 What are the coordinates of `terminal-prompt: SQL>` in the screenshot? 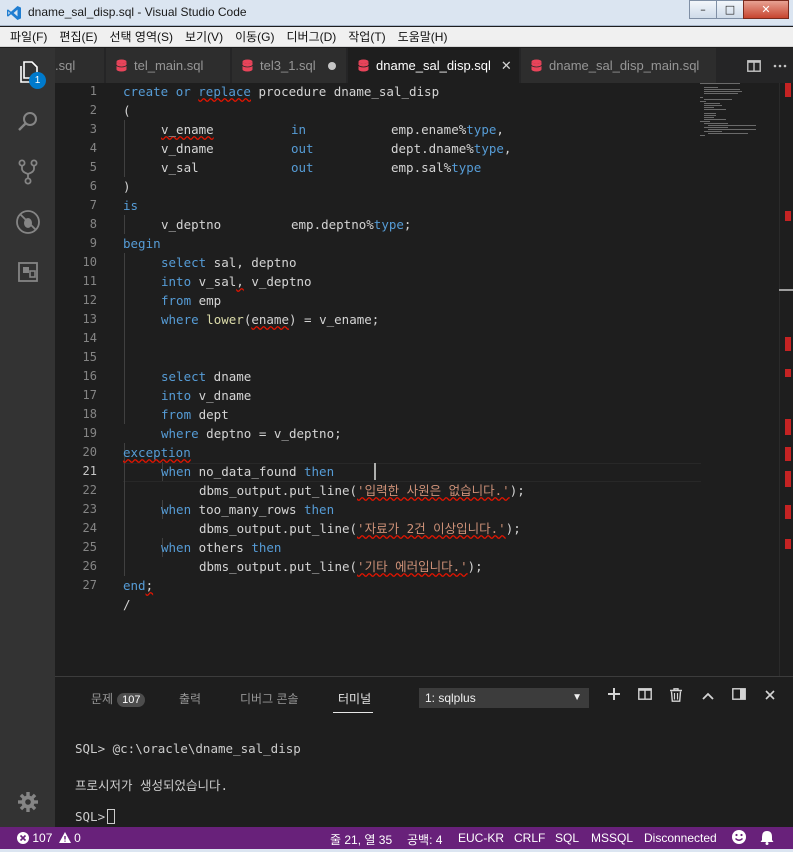 It's located at (95, 816).